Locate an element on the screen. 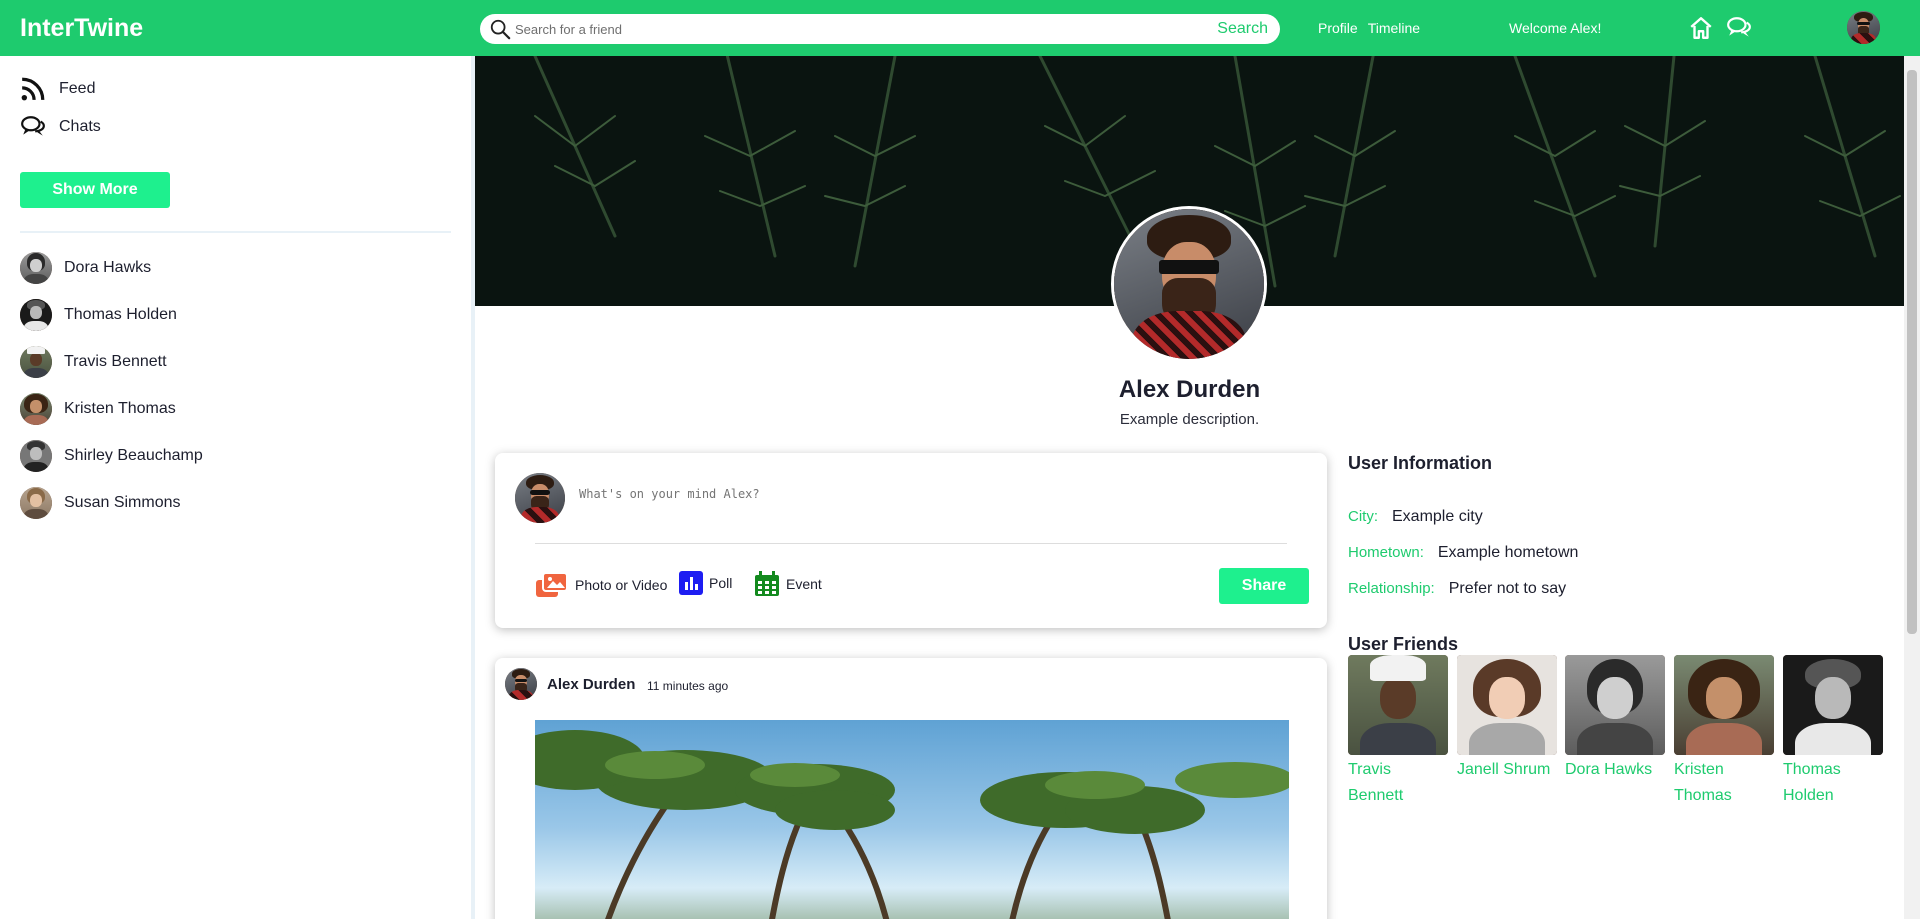  friend-name: Susan Simmons is located at coordinates (122, 502).